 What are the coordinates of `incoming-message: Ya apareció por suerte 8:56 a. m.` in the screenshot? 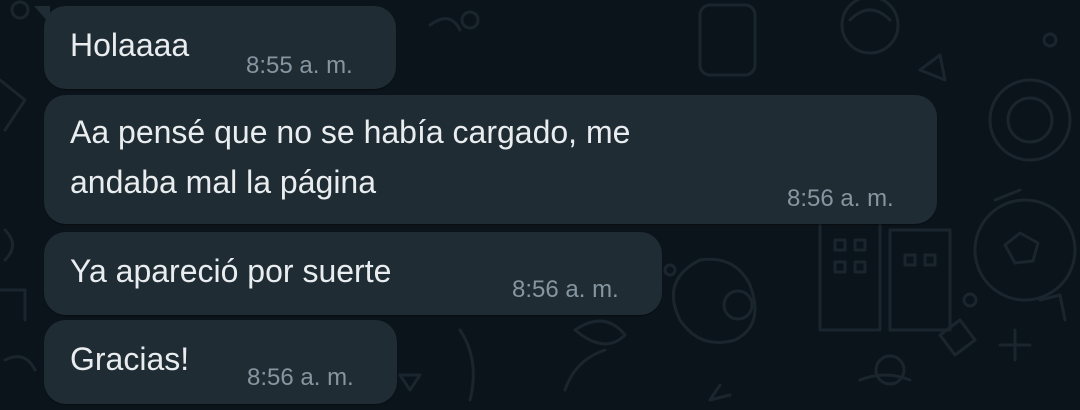 It's located at (353, 273).